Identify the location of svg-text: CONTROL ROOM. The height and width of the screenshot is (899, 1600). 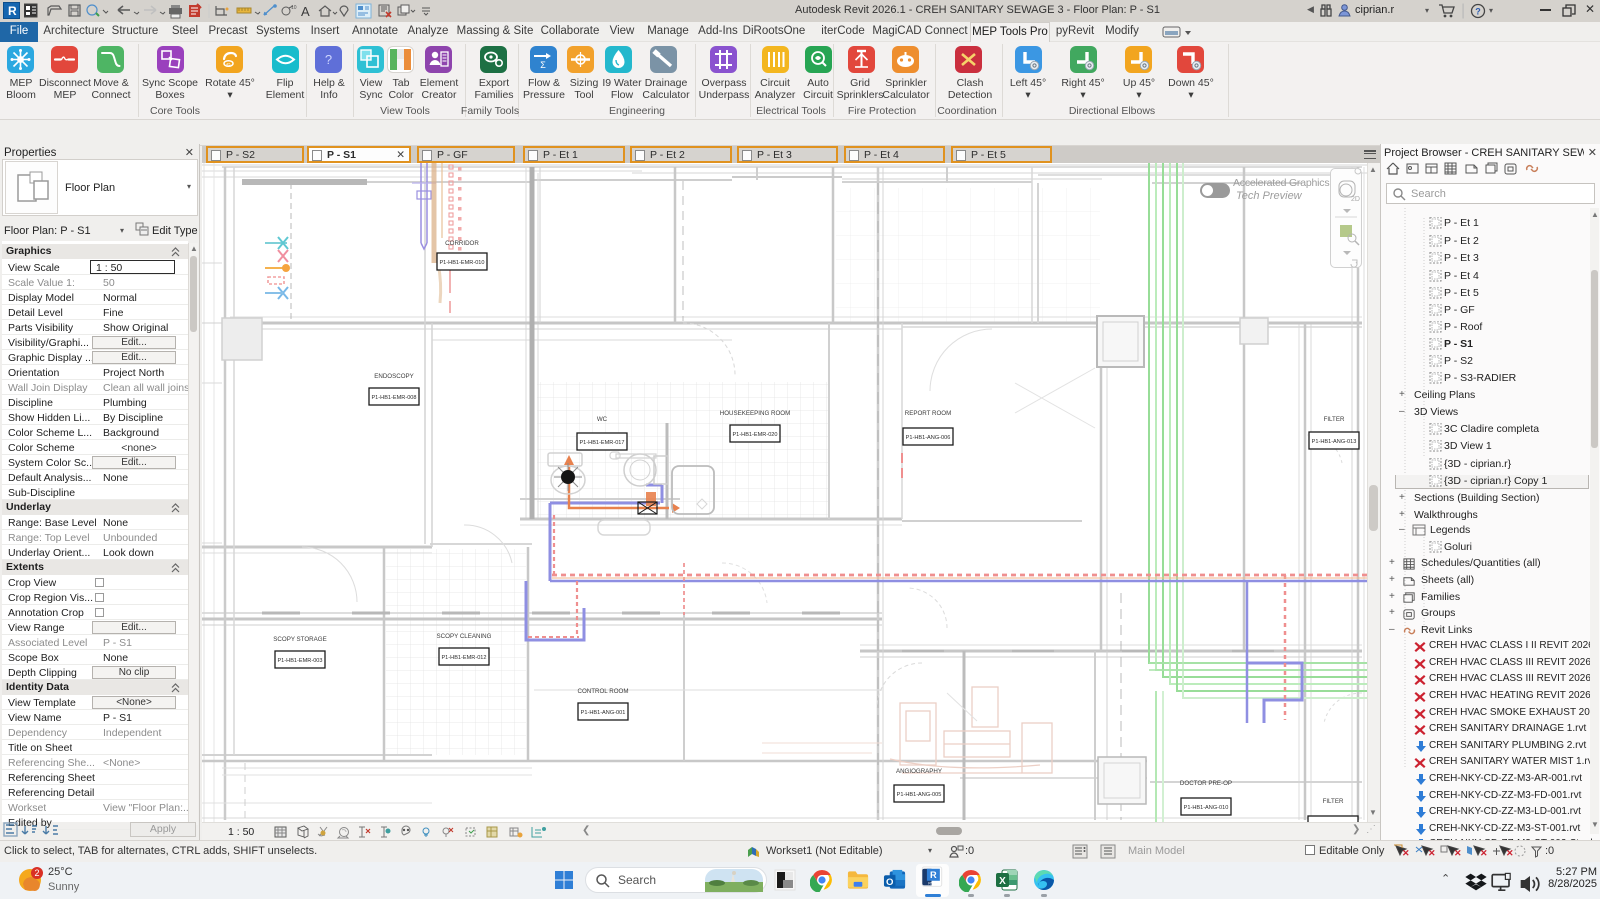
(603, 691).